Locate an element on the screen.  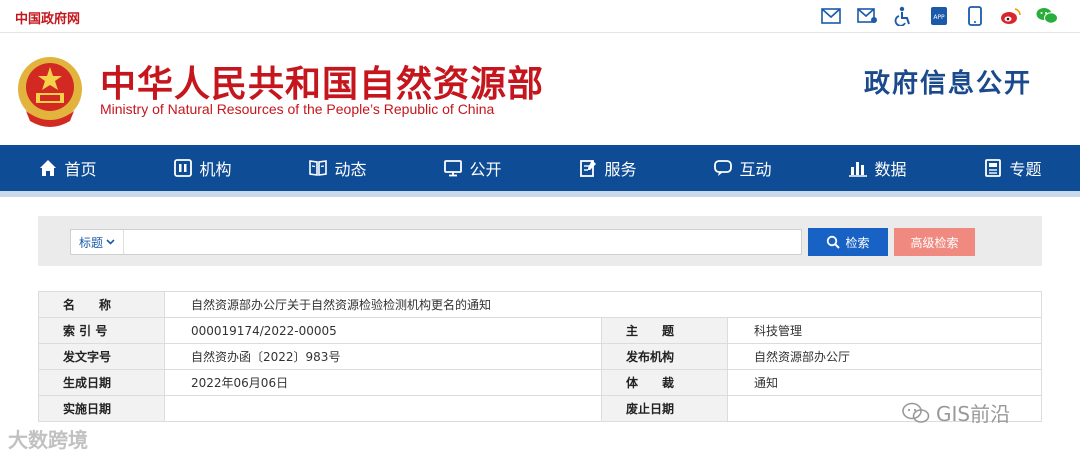
advanced-search-button: 高级检索 is located at coordinates (934, 242).